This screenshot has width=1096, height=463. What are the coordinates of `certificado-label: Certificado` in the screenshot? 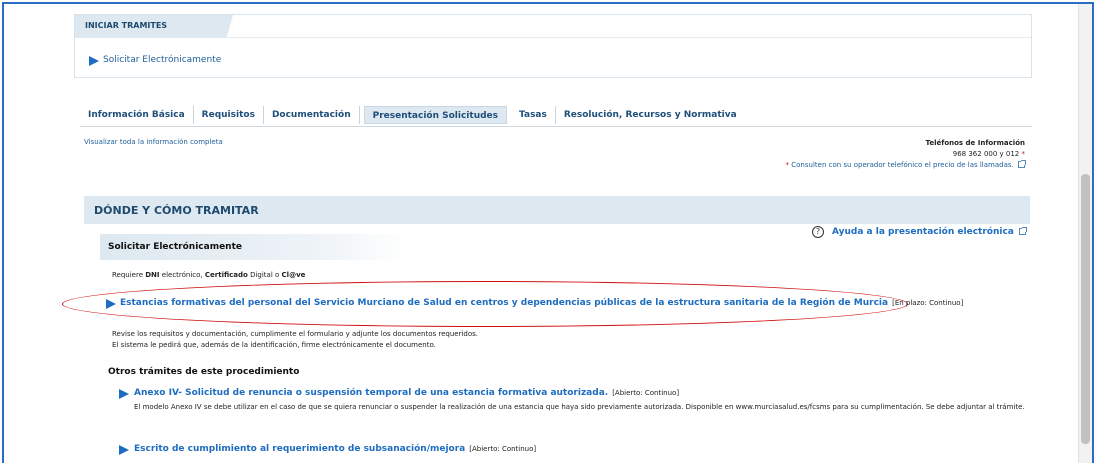 It's located at (226, 275).